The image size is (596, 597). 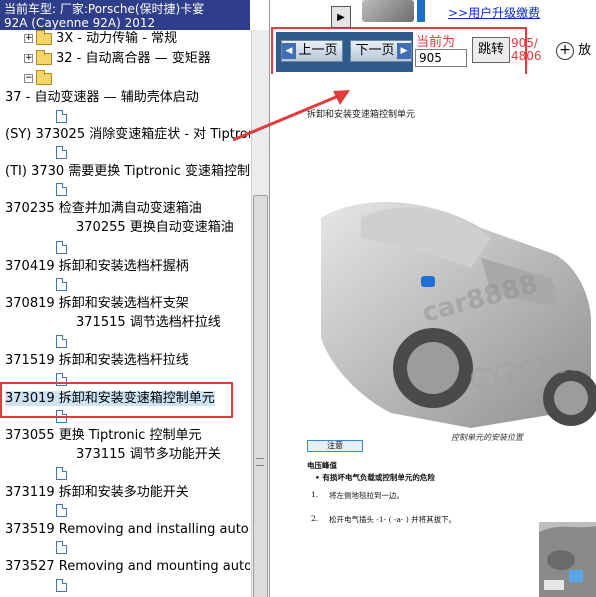 I want to click on upgrade-fee-link: >>用户升级缴费, so click(x=494, y=12).